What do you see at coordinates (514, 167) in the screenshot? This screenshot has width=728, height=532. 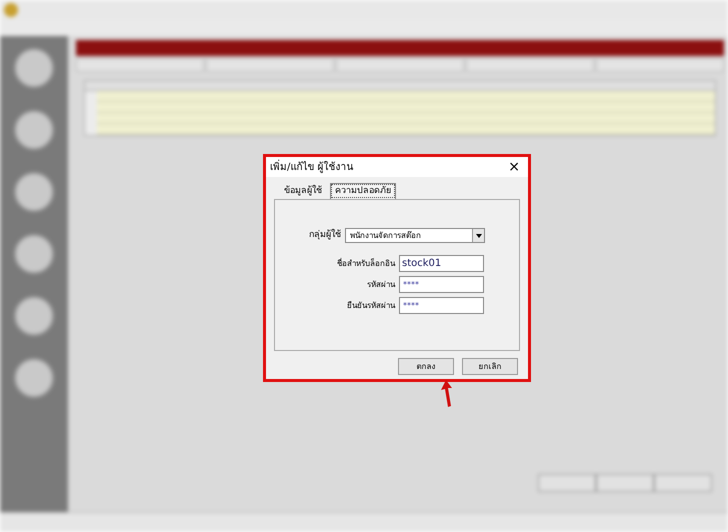 I see `close-button: ×` at bounding box center [514, 167].